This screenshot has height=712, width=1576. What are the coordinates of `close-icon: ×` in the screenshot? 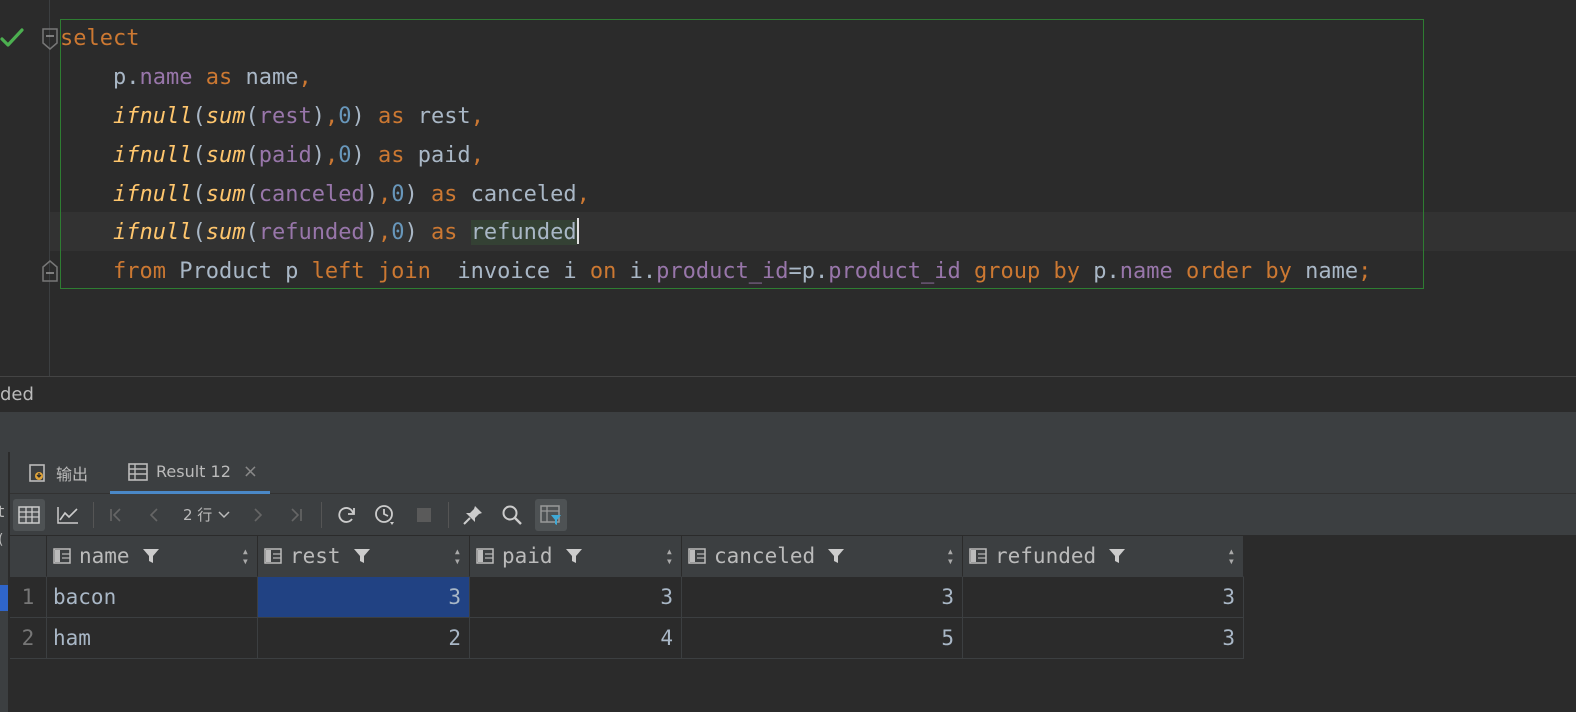 It's located at (250, 471).